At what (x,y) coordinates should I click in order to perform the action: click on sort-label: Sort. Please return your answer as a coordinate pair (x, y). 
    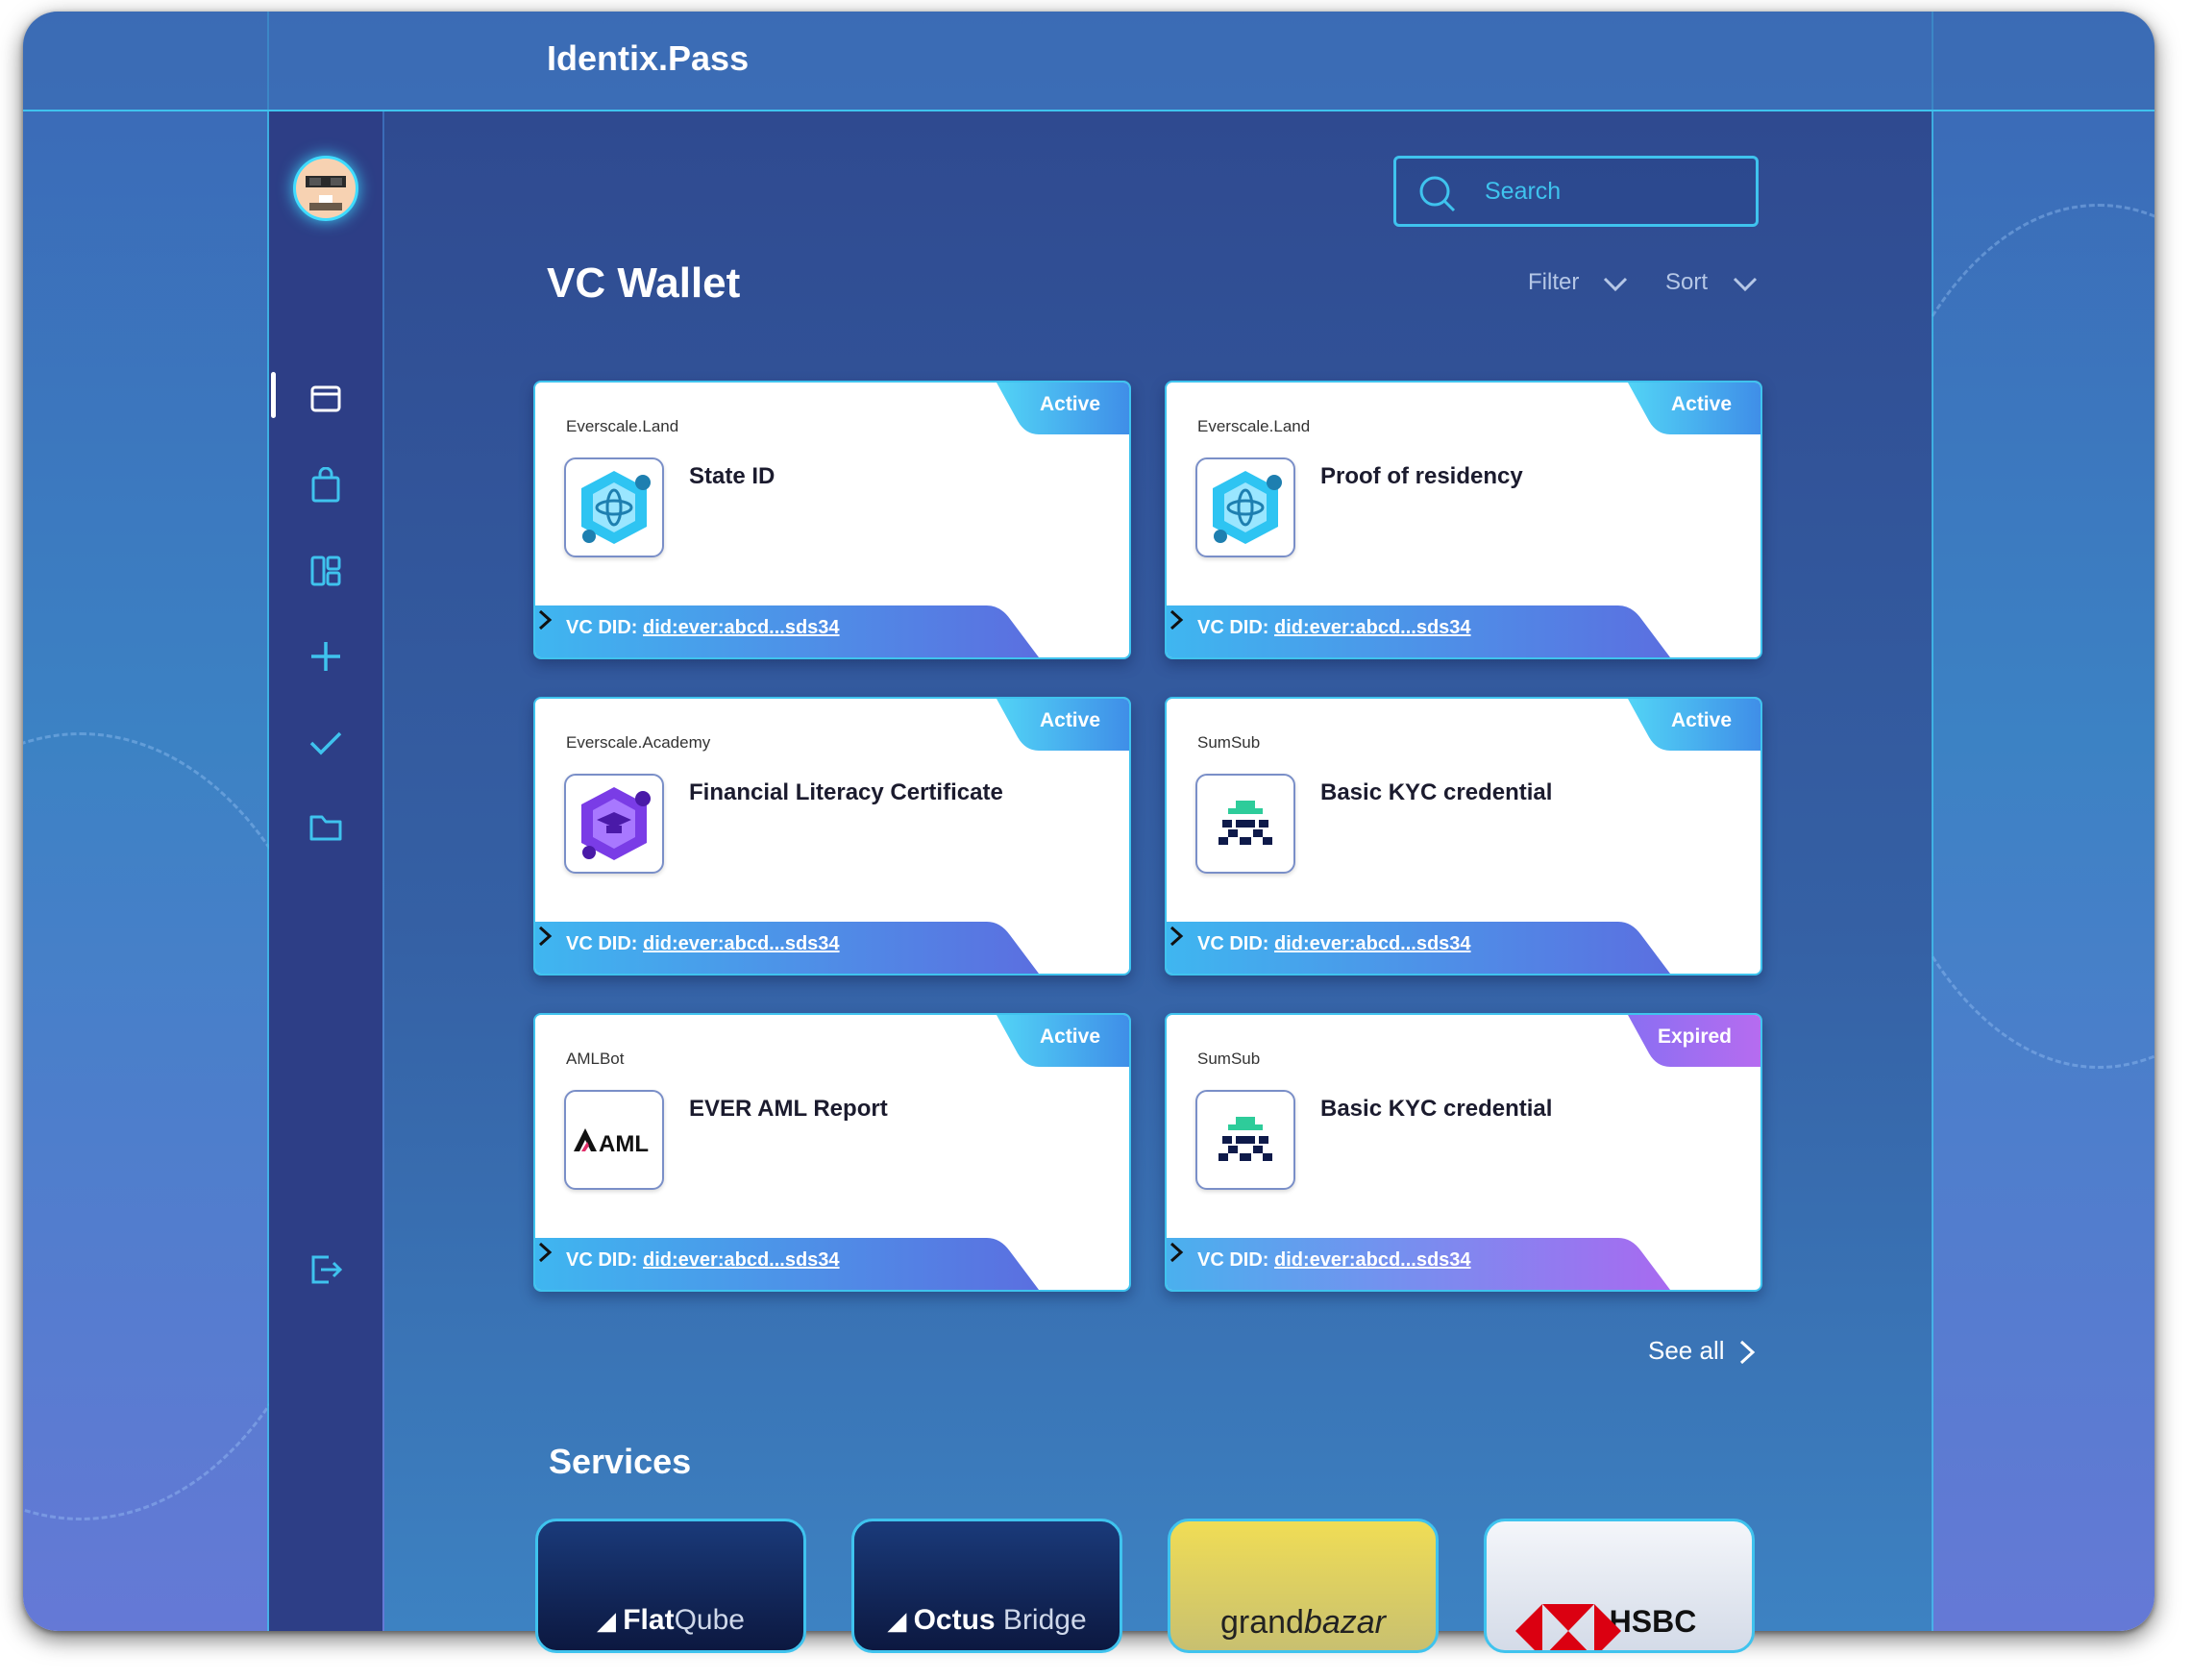
    Looking at the image, I should click on (1687, 282).